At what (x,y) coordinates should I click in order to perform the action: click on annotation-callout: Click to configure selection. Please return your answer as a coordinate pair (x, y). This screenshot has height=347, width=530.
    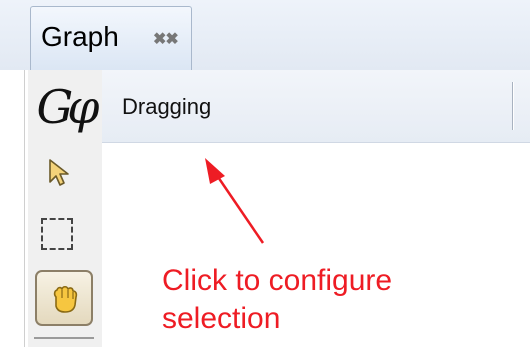
    Looking at the image, I should click on (332, 300).